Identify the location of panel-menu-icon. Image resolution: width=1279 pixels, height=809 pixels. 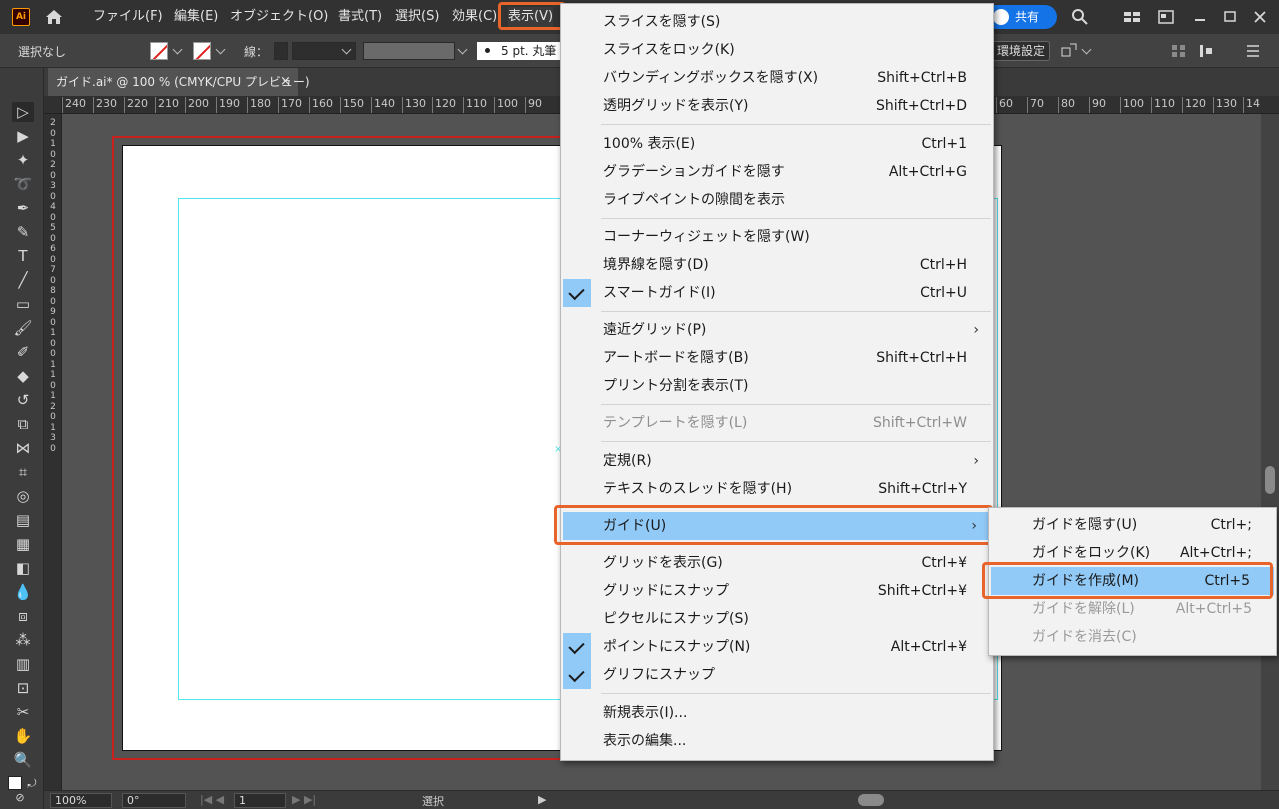
(1253, 51).